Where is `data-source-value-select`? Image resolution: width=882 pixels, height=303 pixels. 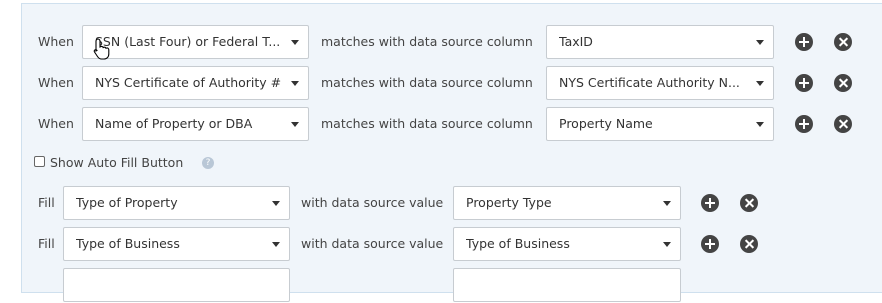 data-source-value-select is located at coordinates (567, 285).